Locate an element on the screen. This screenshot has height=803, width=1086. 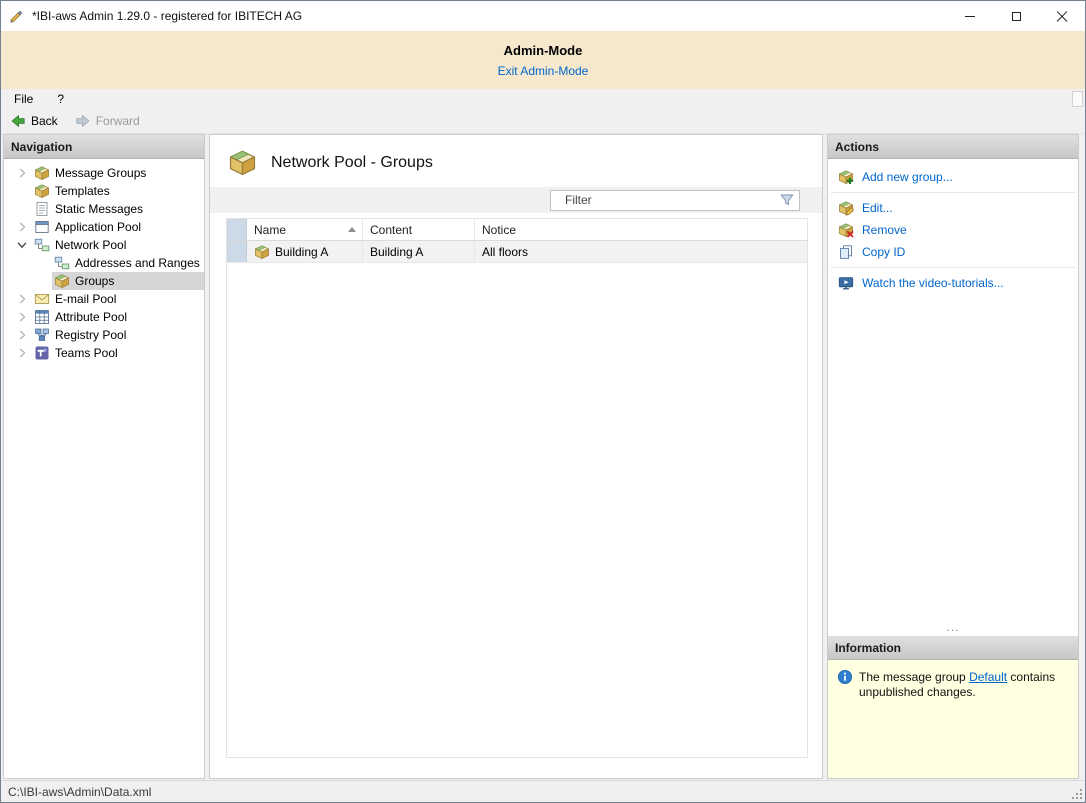
close-icon is located at coordinates (1062, 16).